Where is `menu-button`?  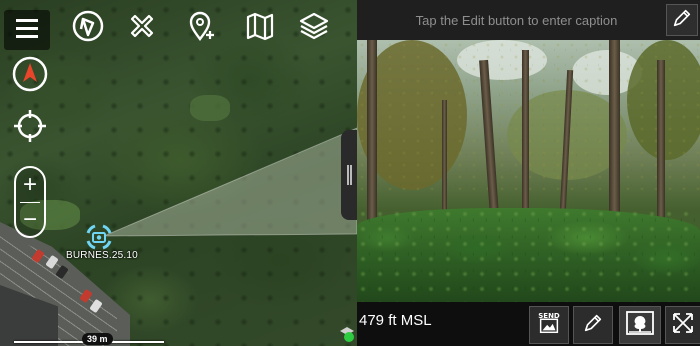
menu-button is located at coordinates (27, 30).